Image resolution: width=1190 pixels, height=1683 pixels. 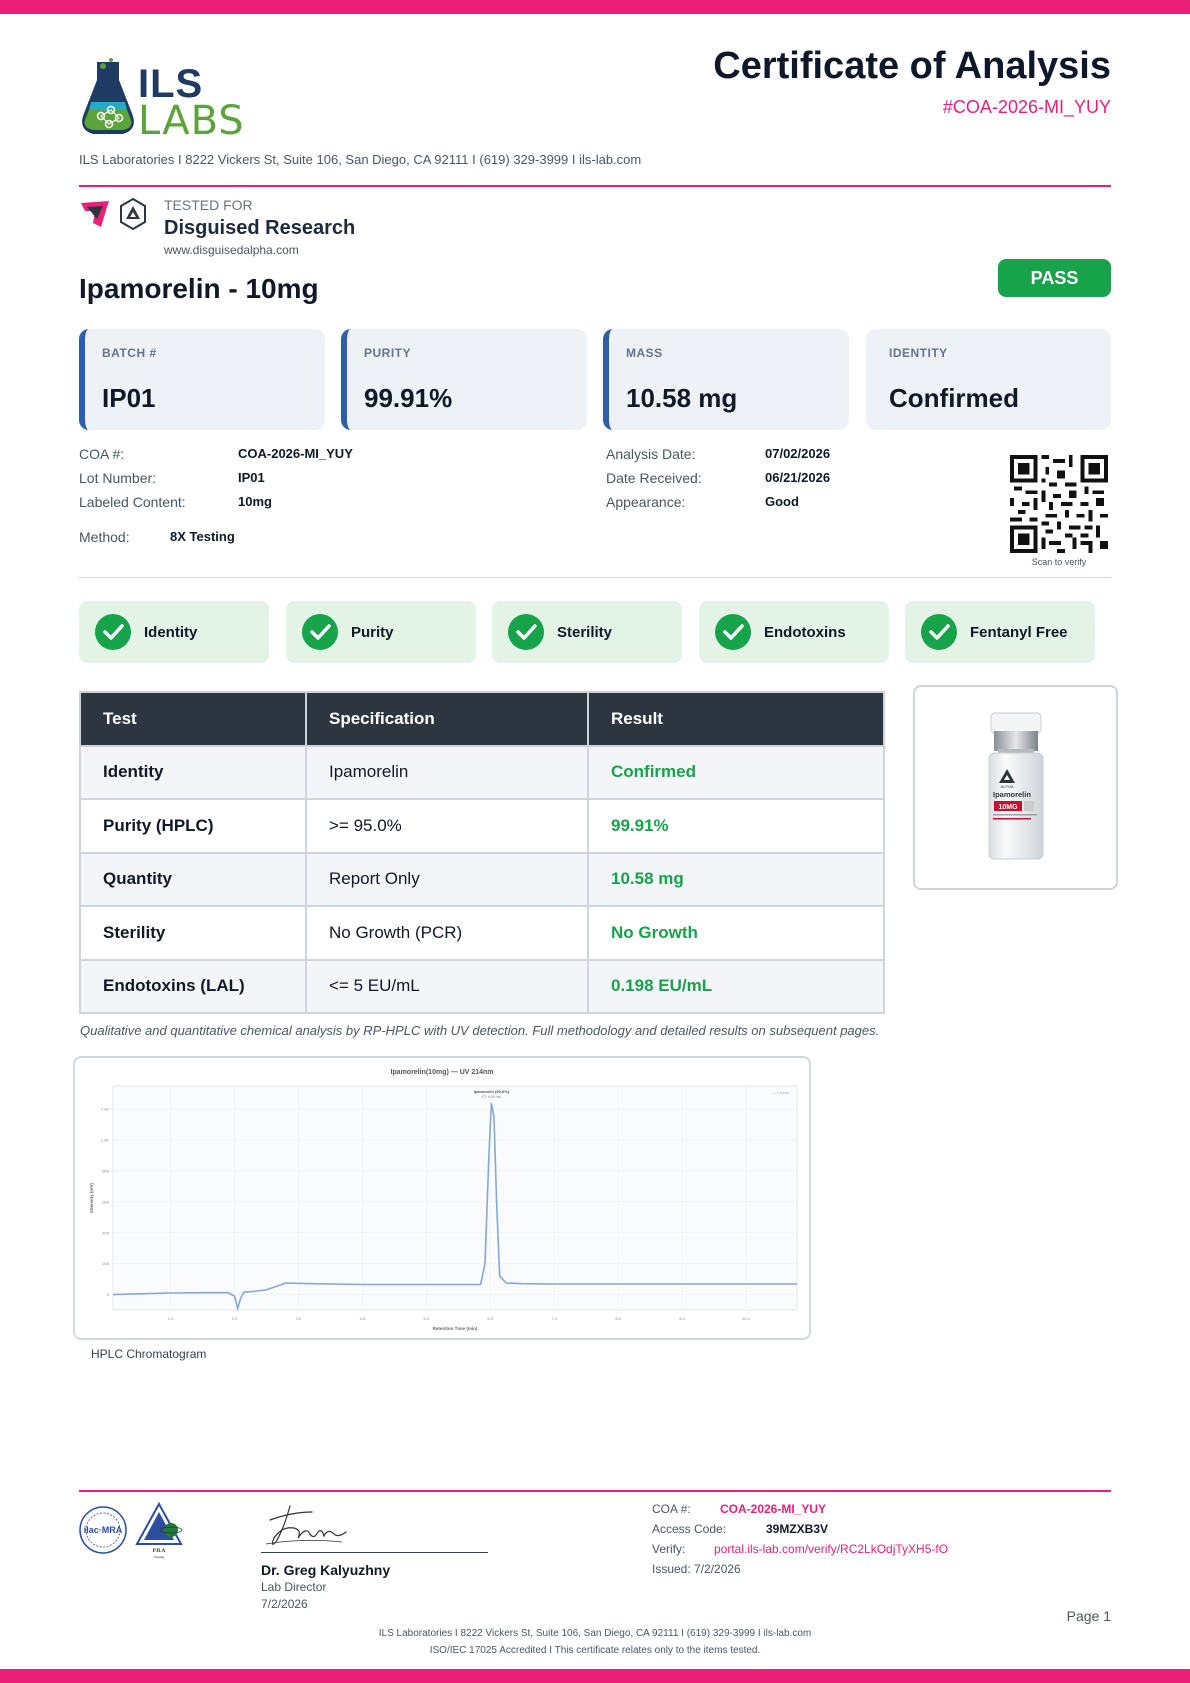 I want to click on x-tick-label: 3.0, so click(x=299, y=1318).